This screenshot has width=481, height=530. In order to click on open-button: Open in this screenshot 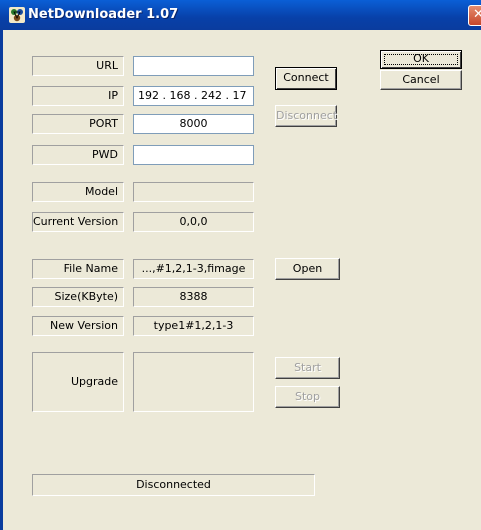, I will do `click(307, 269)`.